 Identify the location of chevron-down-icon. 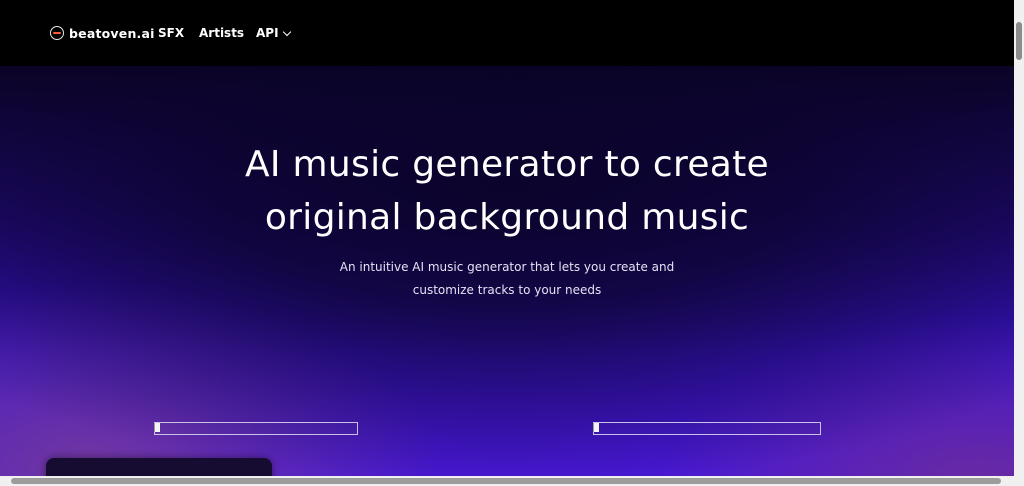
(286, 31).